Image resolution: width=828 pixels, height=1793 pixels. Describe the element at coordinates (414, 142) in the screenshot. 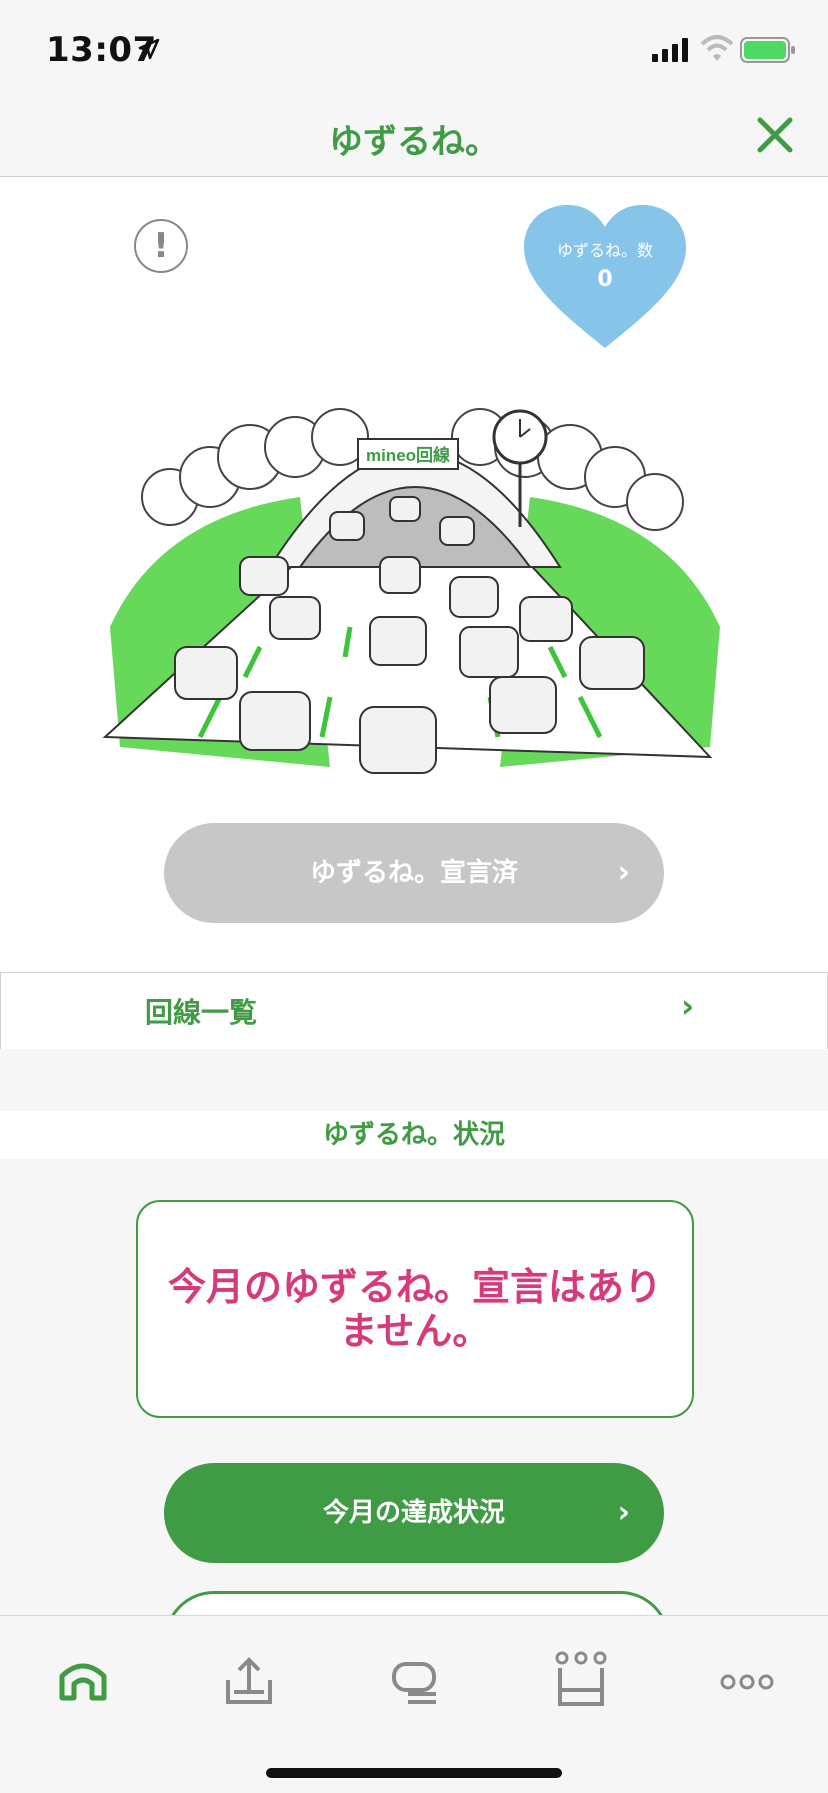

I see `page-title: ゆずるね。` at that location.